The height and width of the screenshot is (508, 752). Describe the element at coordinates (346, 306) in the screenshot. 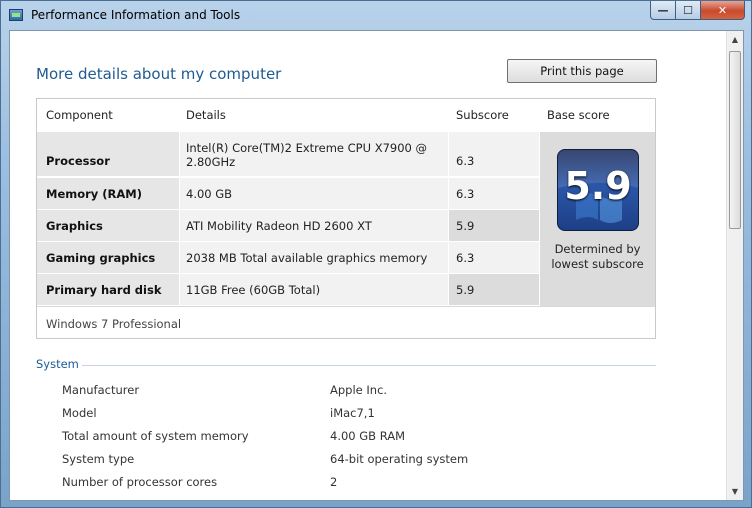

I see `divider` at that location.